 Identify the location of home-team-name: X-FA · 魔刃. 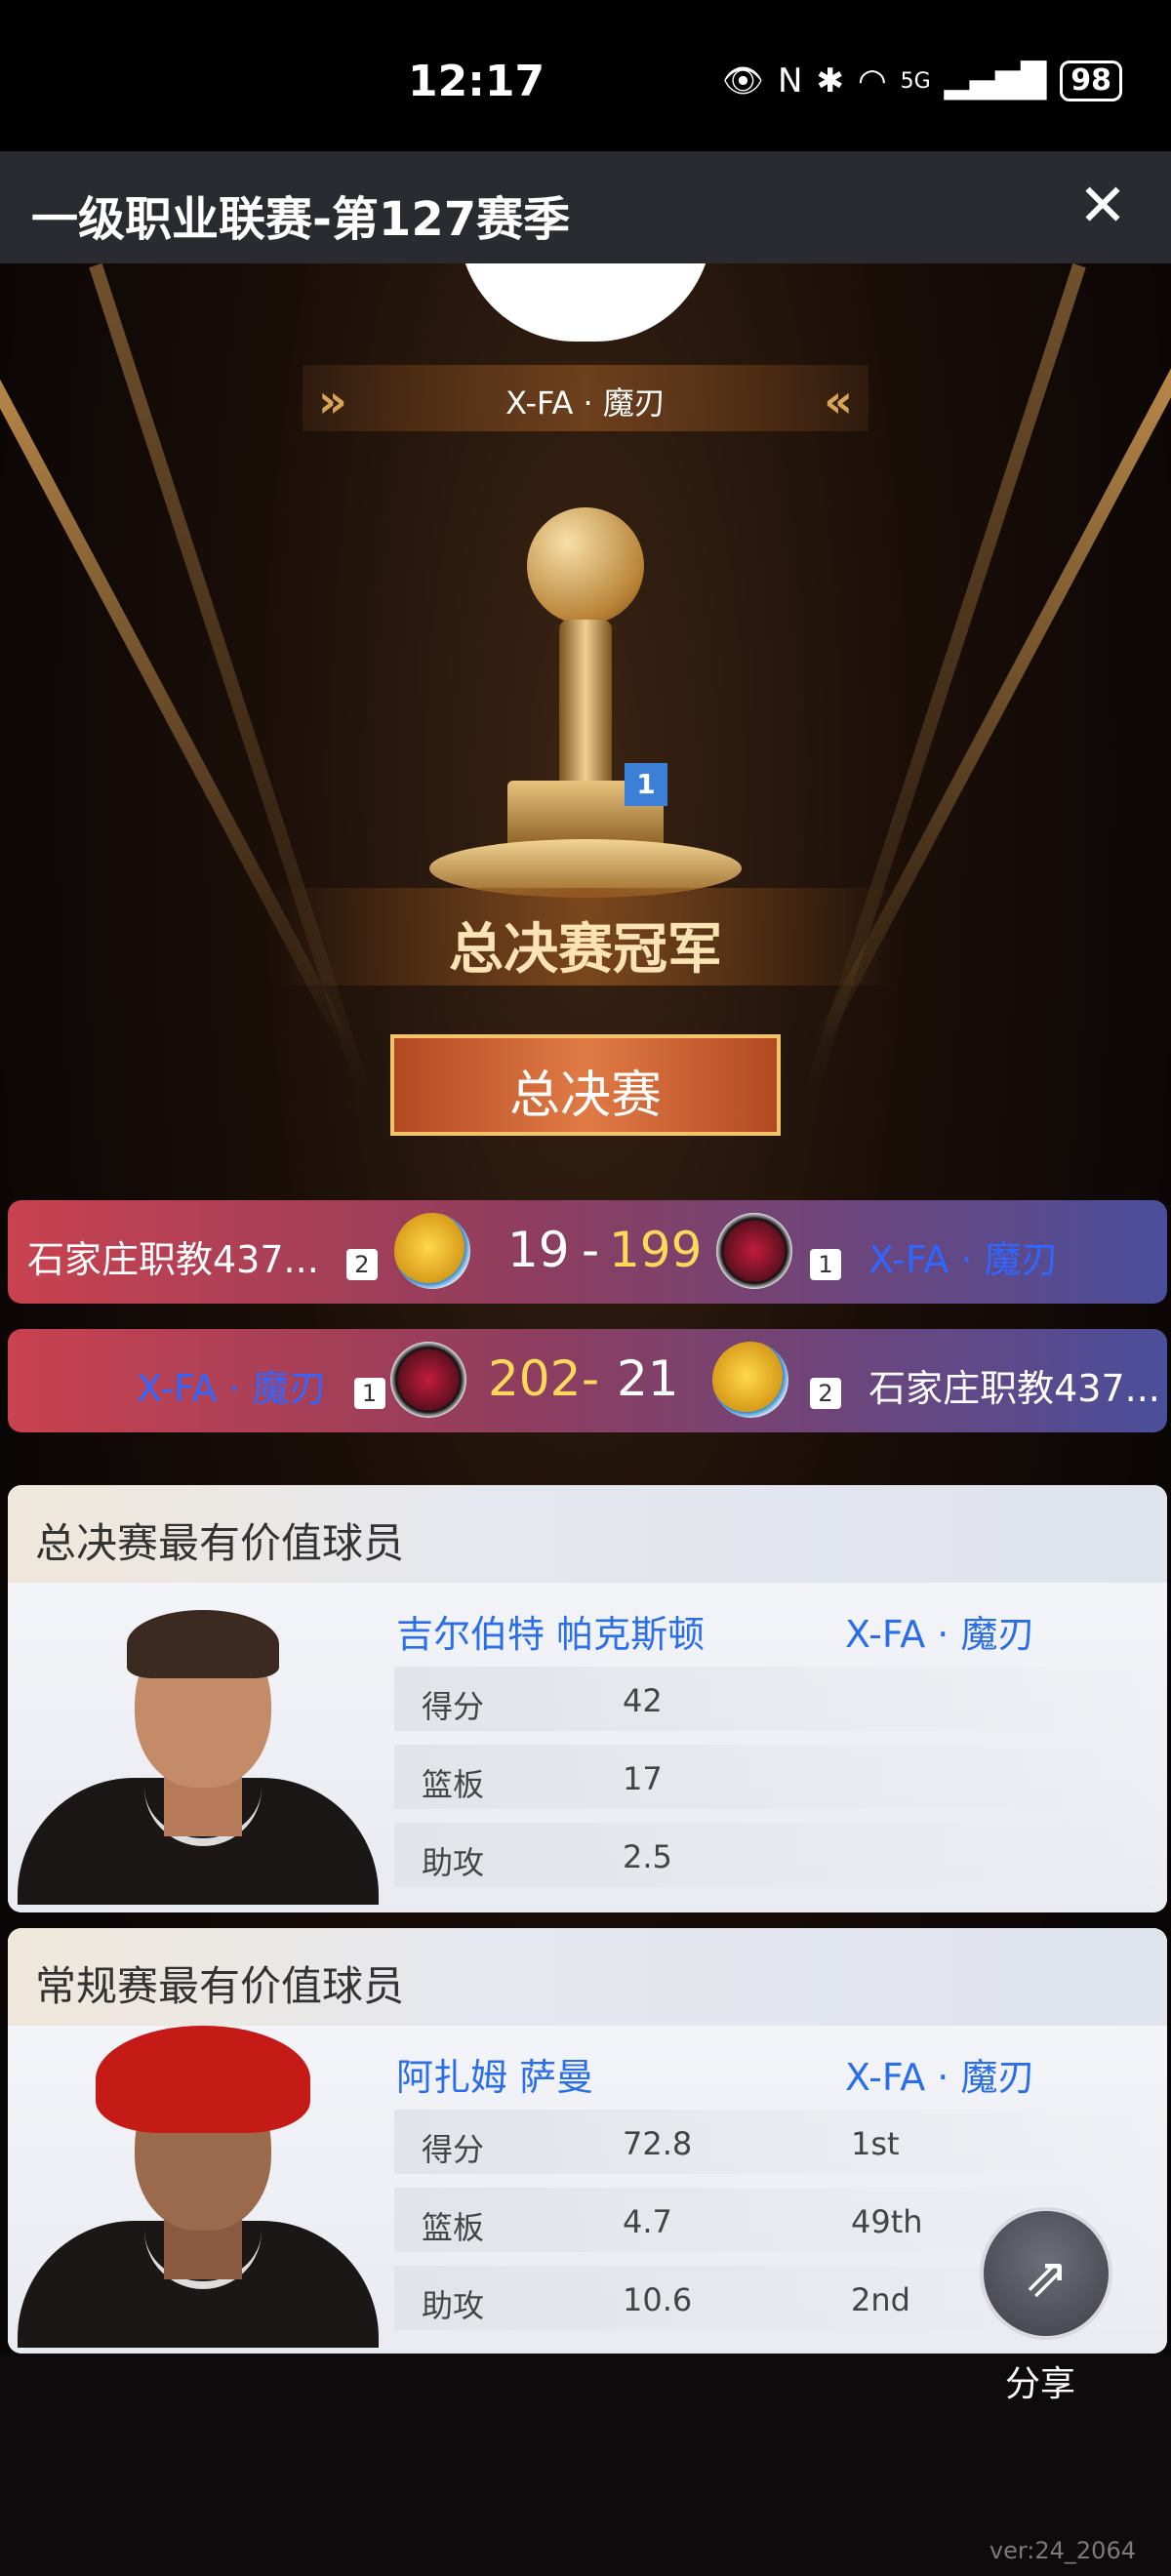
(232, 1388).